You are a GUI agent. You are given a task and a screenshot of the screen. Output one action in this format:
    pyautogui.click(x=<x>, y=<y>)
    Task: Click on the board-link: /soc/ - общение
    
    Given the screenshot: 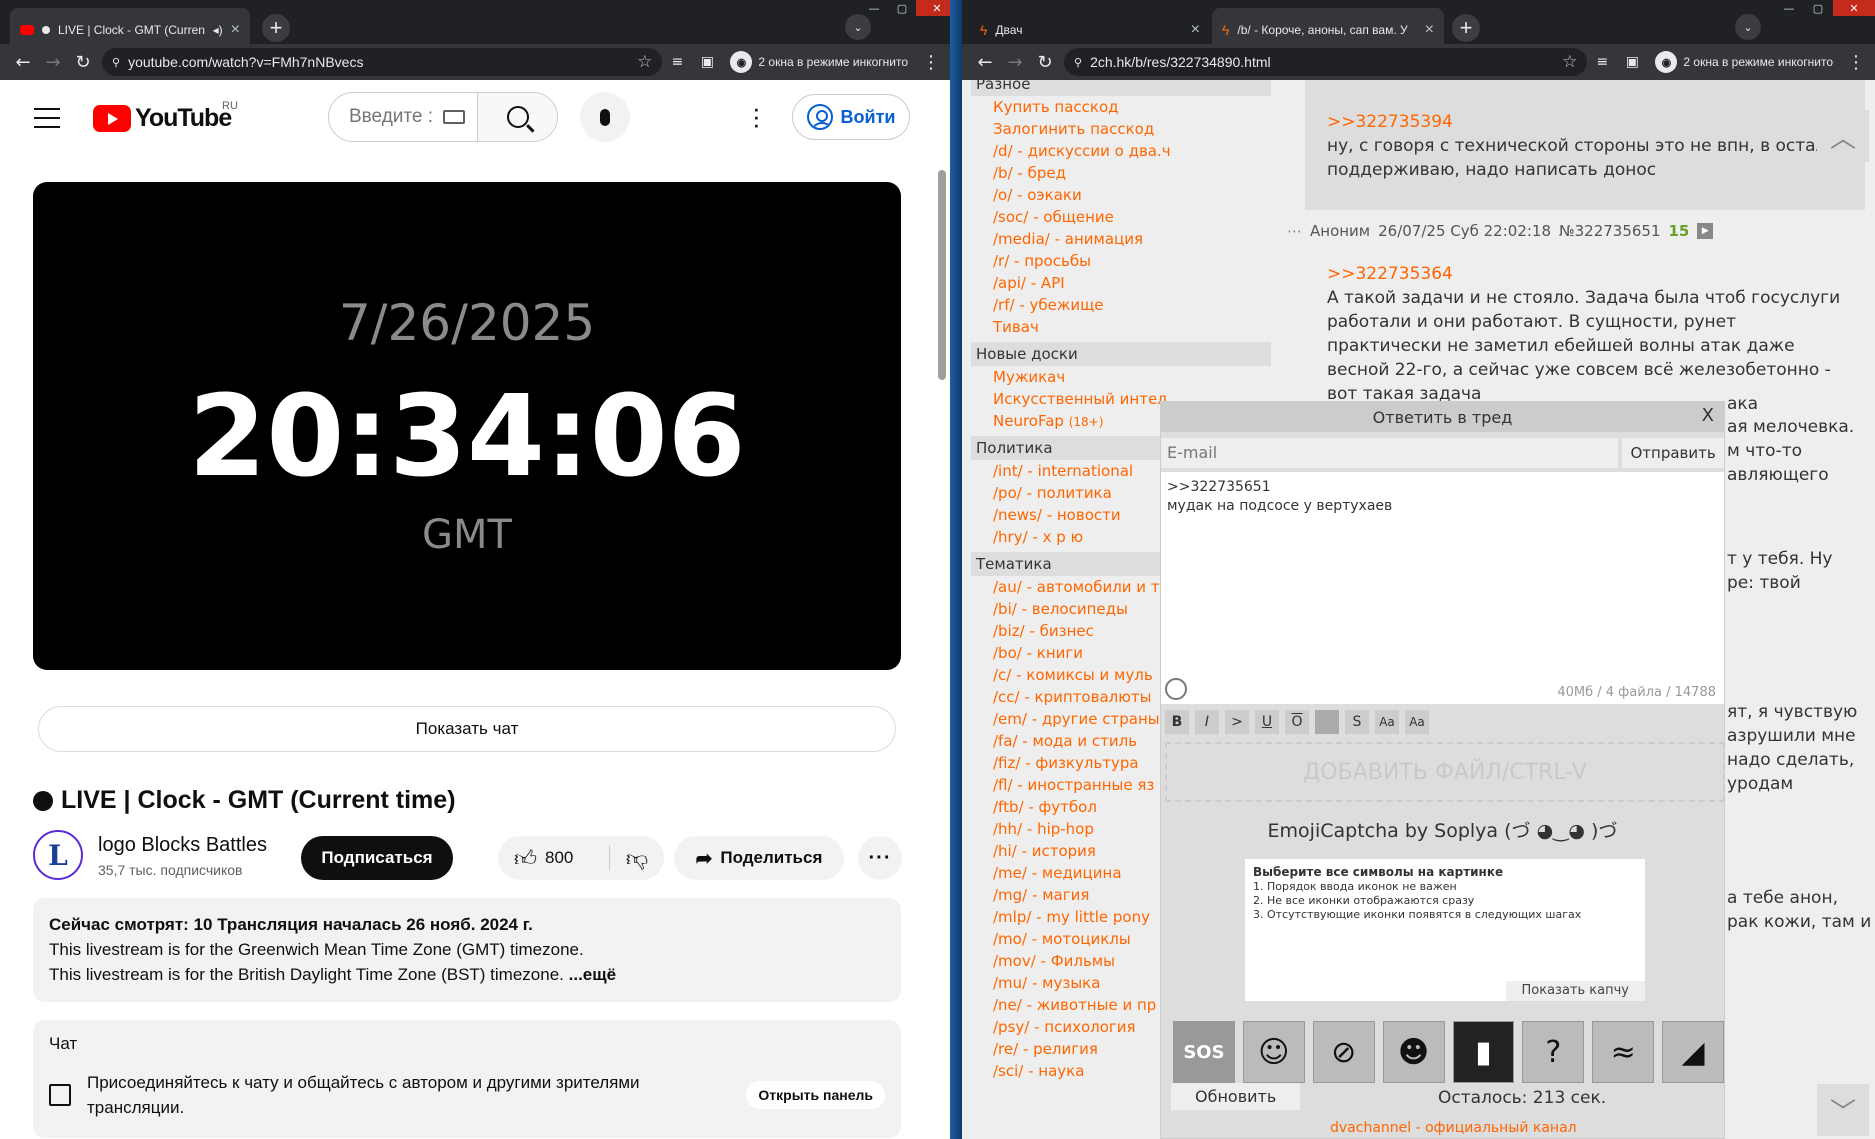 What is the action you would take?
    pyautogui.click(x=1121, y=217)
    